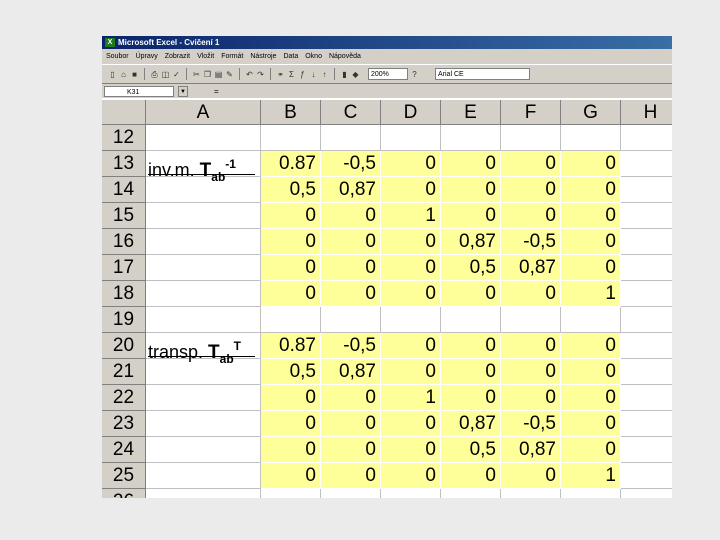 The image size is (720, 540). Describe the element at coordinates (388, 74) in the screenshot. I see `zoom-select: 200%` at that location.